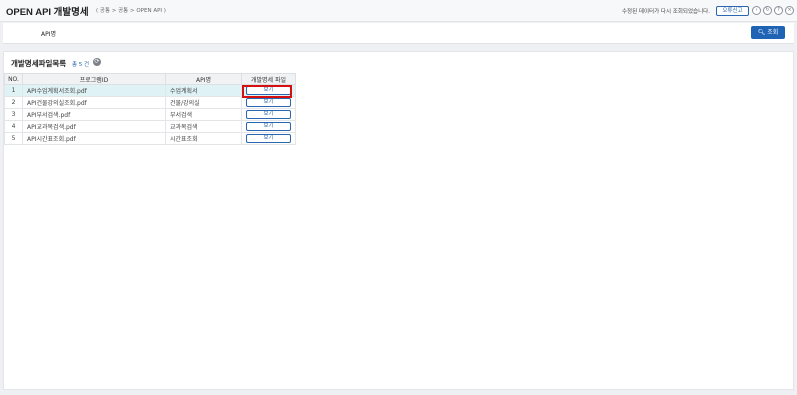  I want to click on row-no: 3, so click(13, 114).